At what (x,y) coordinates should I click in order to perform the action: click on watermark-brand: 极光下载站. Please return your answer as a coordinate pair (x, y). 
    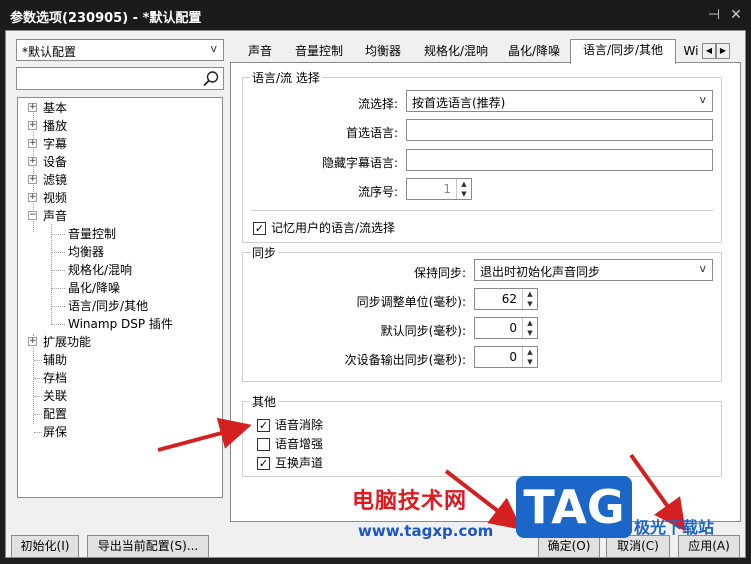
    Looking at the image, I should click on (674, 527).